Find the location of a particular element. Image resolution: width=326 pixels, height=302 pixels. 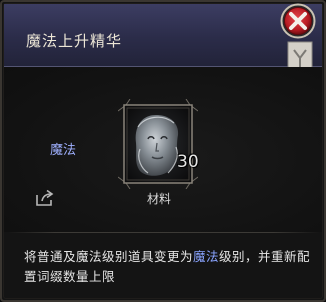

item-category-label: 材料 is located at coordinates (158, 199).